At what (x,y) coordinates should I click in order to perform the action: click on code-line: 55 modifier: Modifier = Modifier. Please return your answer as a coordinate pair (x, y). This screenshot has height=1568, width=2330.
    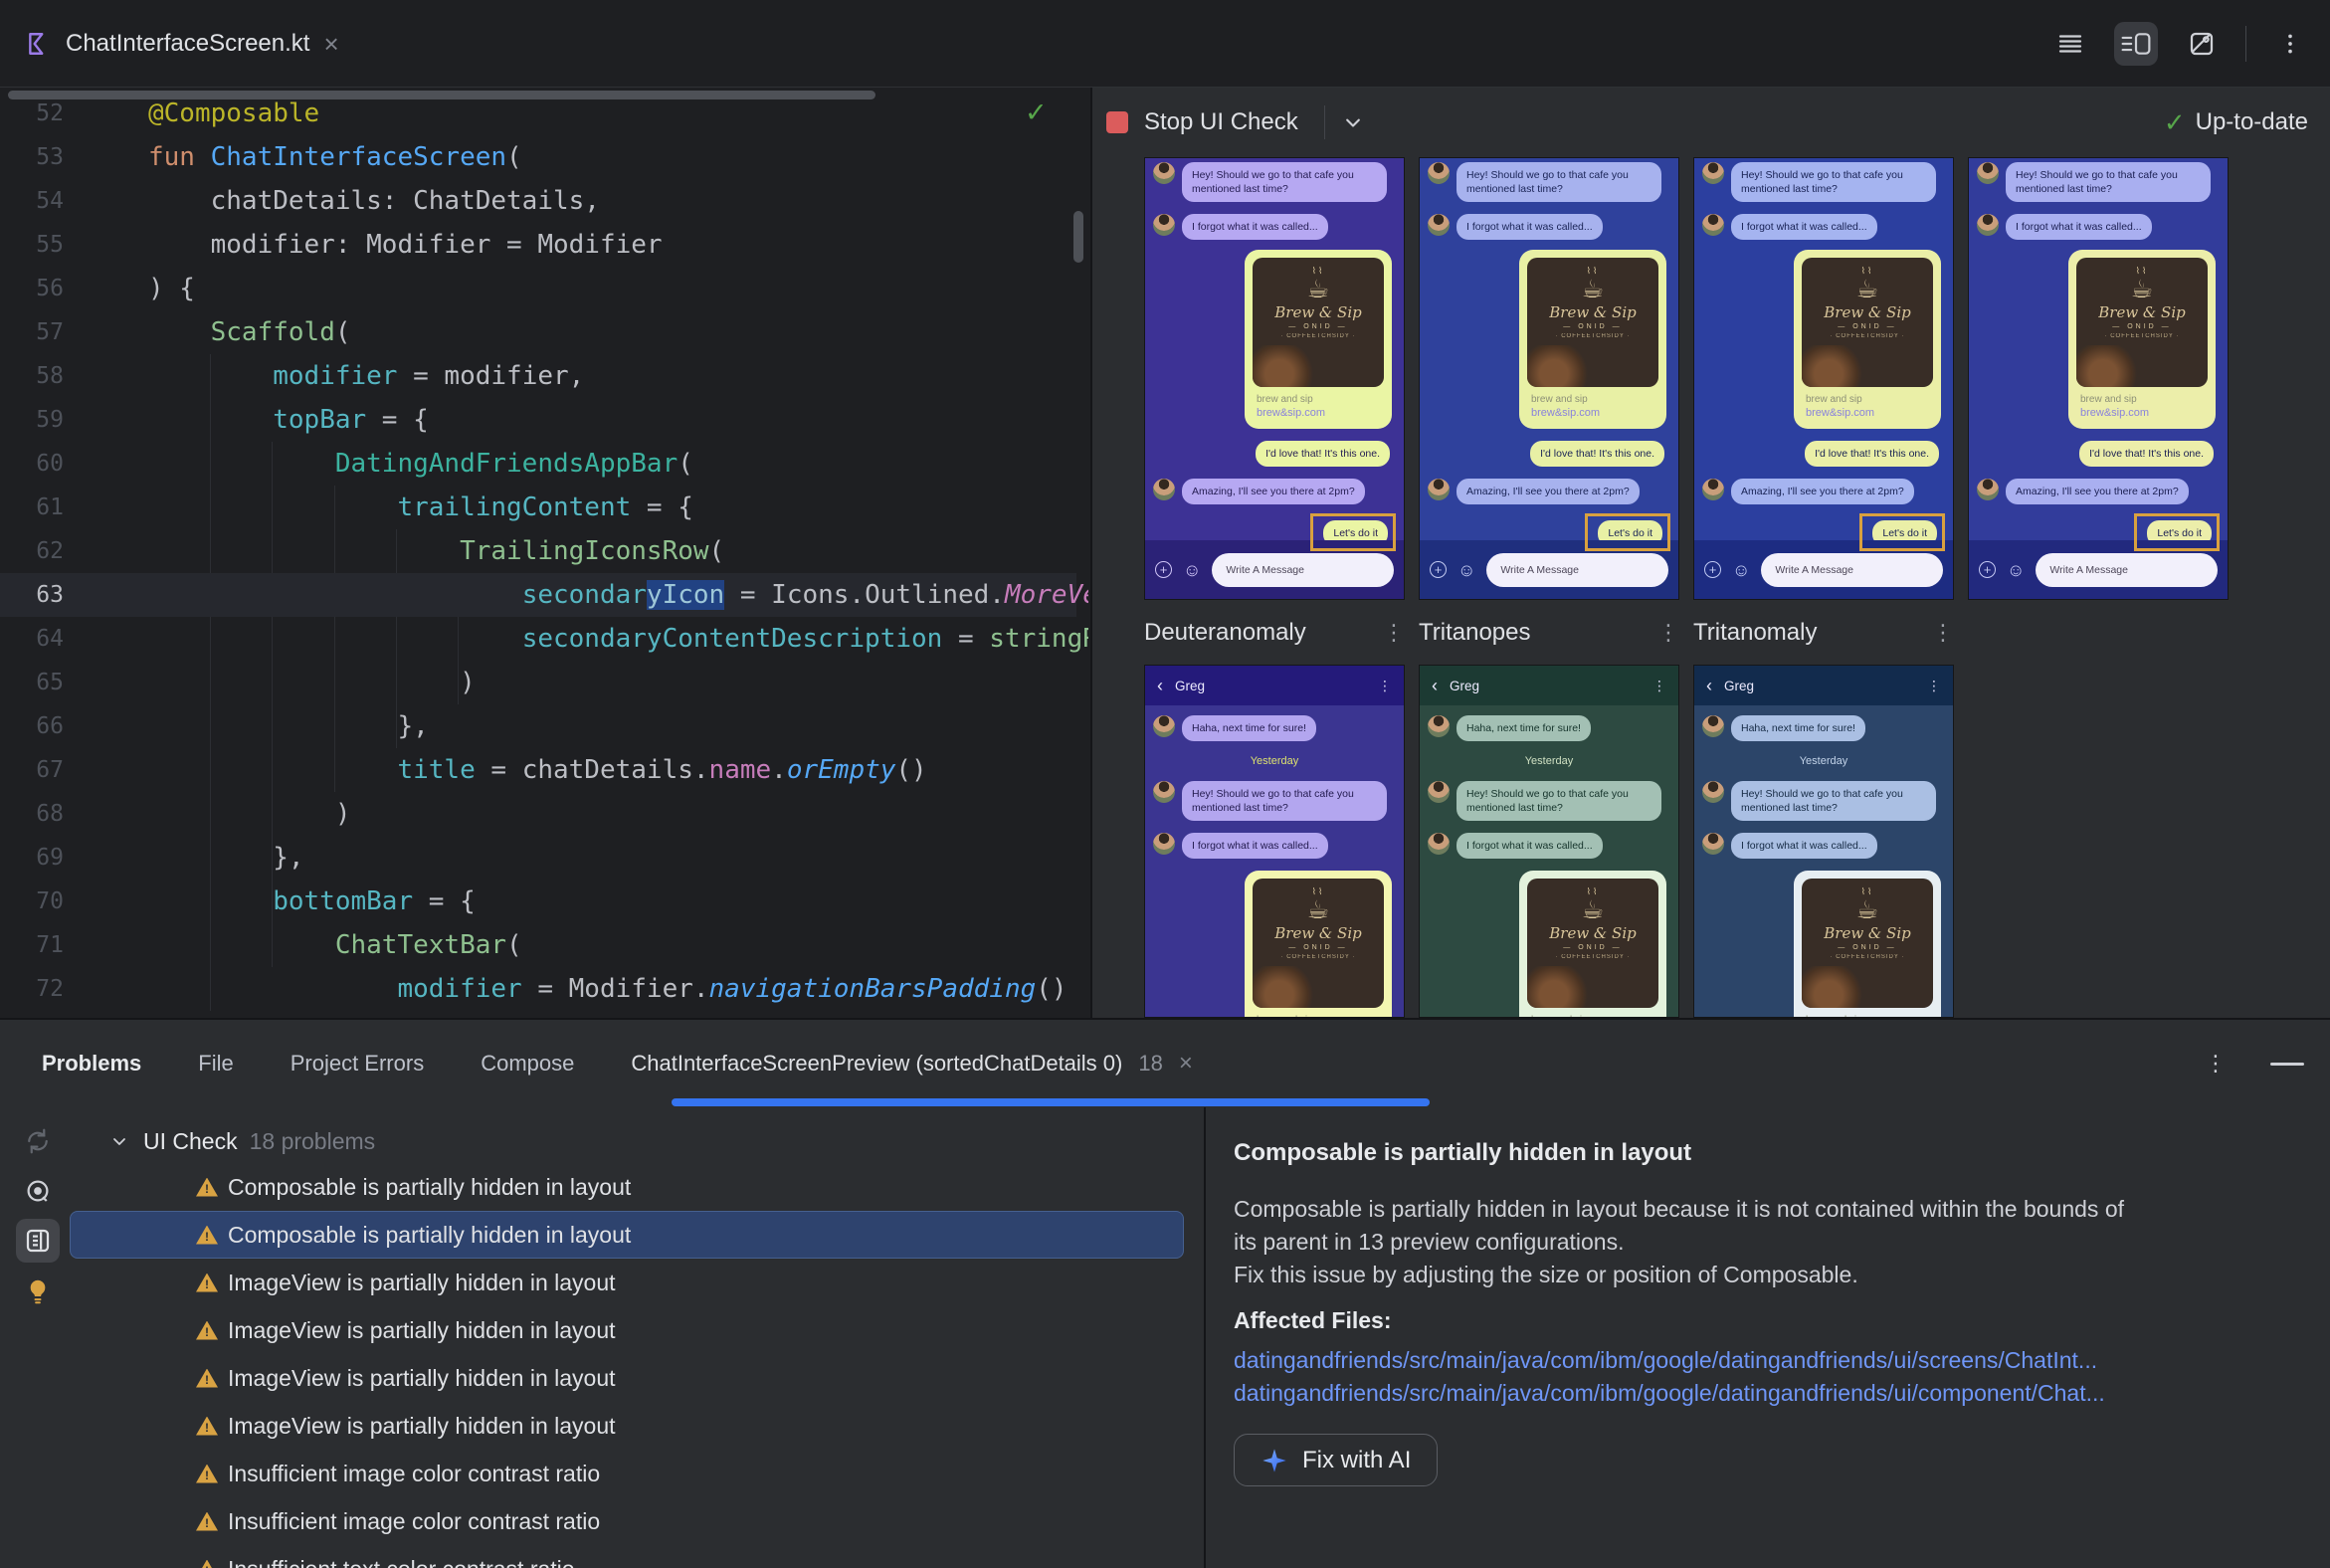
    Looking at the image, I should click on (538, 245).